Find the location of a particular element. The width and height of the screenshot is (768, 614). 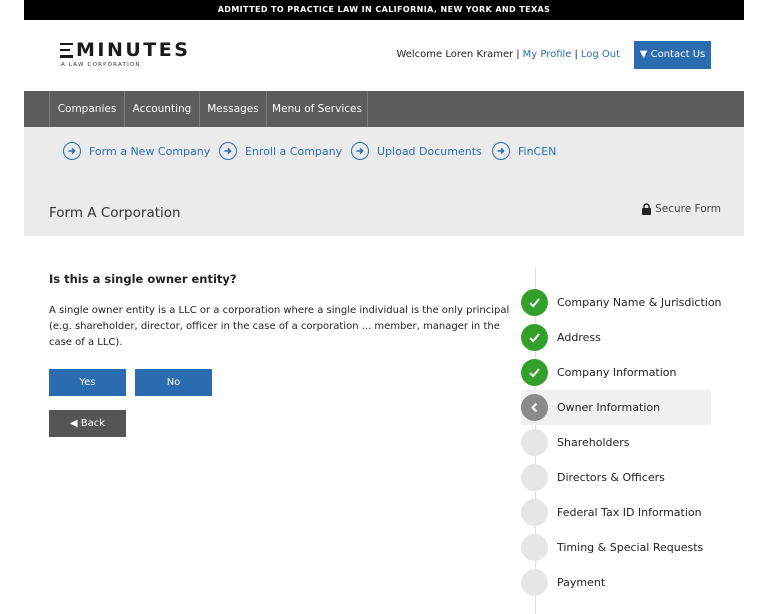

secure-form-label: Secure Form is located at coordinates (688, 209).